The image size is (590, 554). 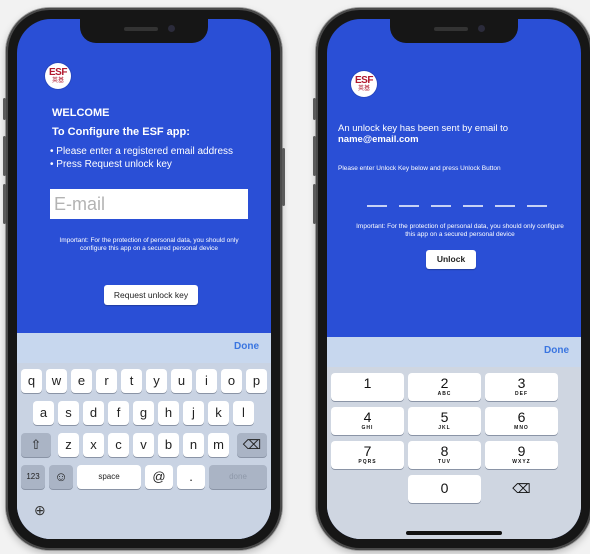 What do you see at coordinates (33, 477) in the screenshot?
I see `numbers-key: 123` at bounding box center [33, 477].